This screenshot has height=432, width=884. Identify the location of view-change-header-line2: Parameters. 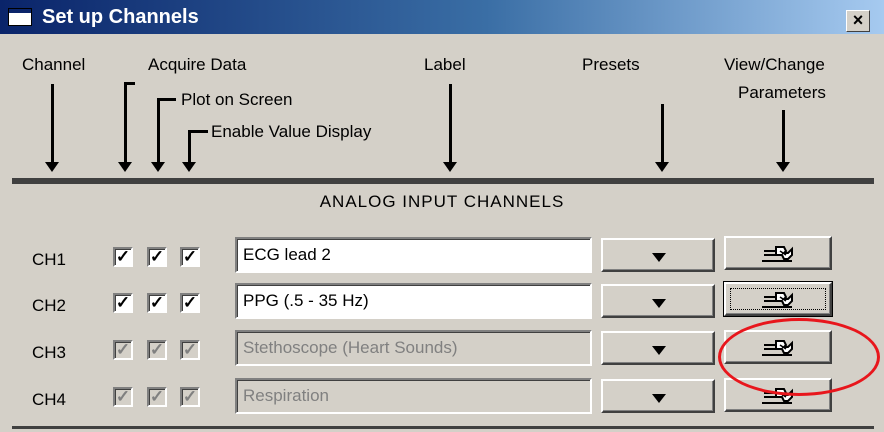
(782, 92).